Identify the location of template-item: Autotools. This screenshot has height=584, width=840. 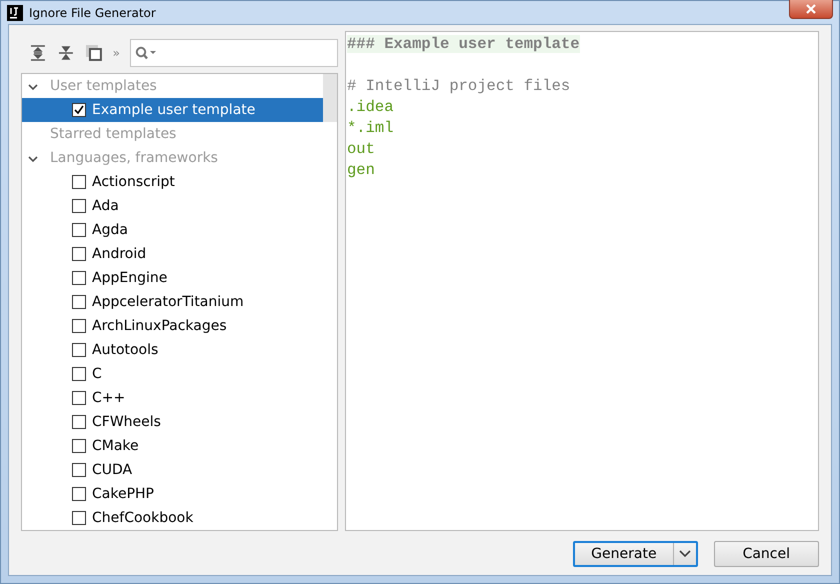
(172, 350).